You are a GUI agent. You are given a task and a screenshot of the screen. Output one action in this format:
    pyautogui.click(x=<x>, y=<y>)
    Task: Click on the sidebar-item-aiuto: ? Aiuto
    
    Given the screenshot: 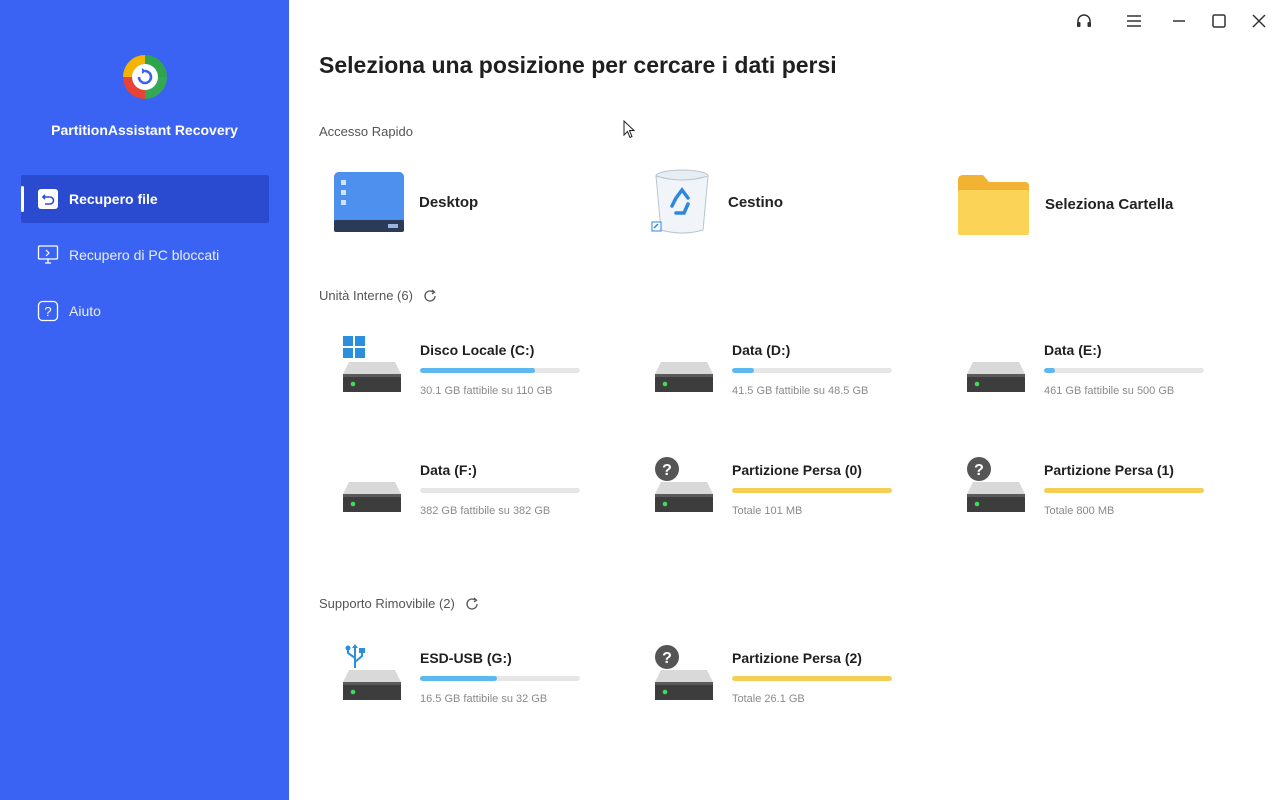 What is the action you would take?
    pyautogui.click(x=145, y=311)
    